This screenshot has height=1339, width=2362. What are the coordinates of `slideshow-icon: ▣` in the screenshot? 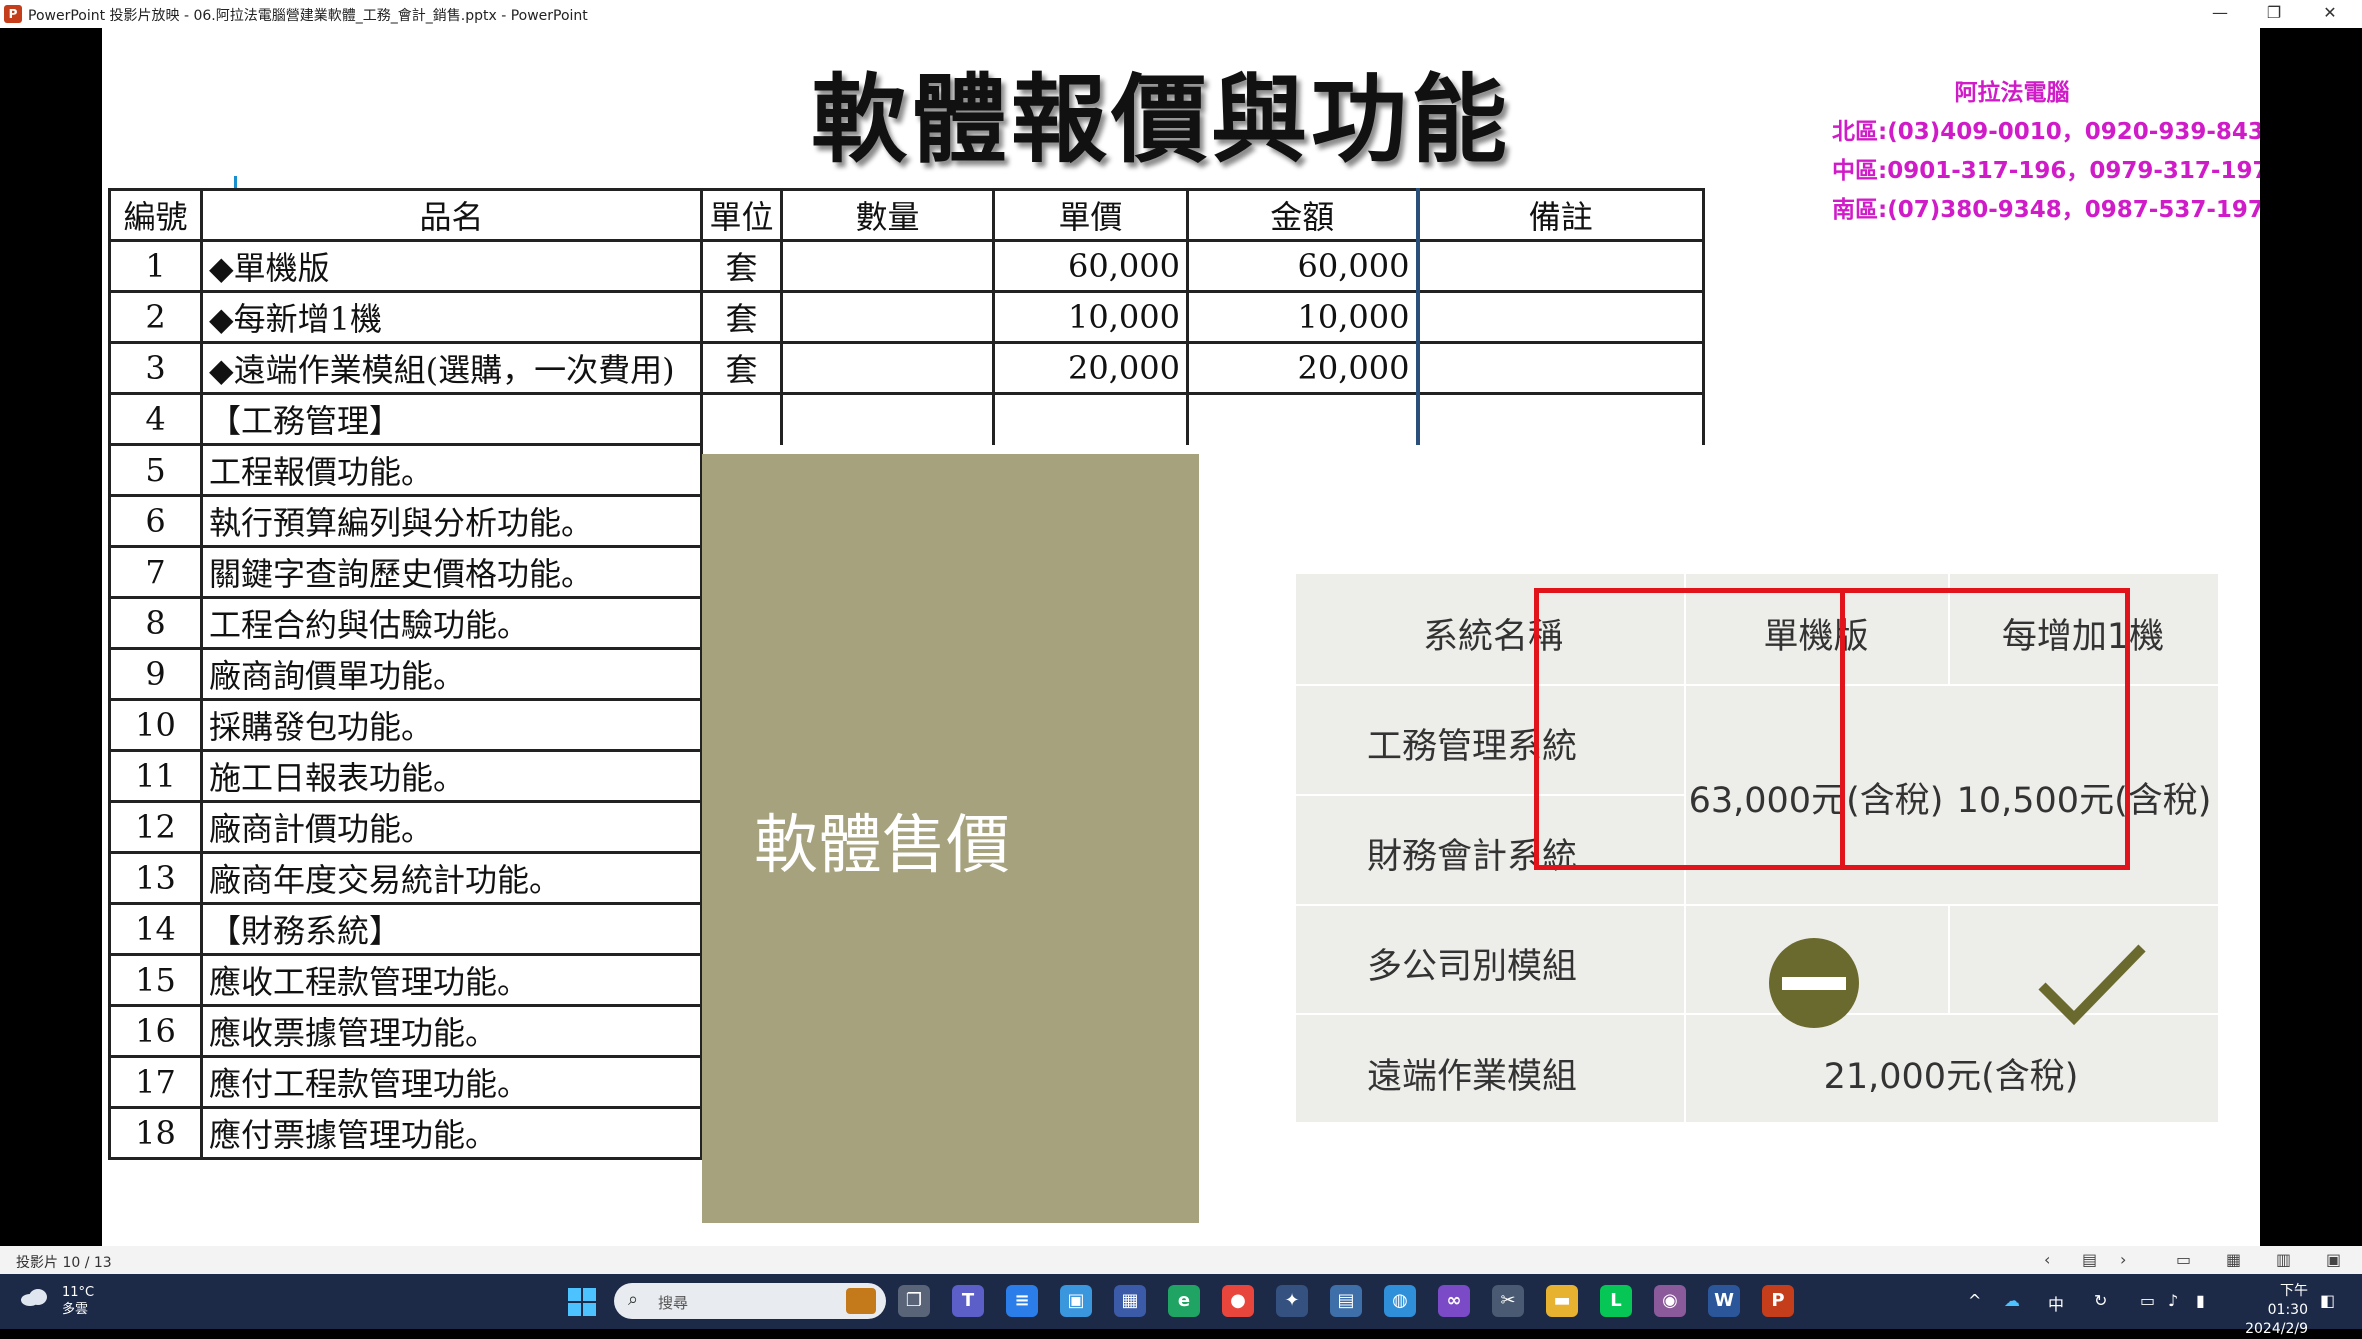 It's located at (2333, 1259).